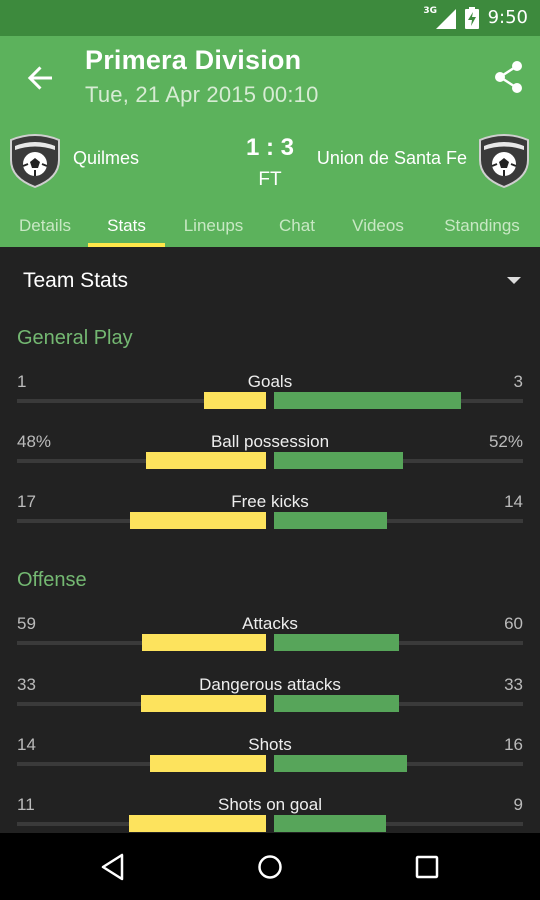  Describe the element at coordinates (270, 639) in the screenshot. I see `stat-row-attacks: 59 Attacks 60` at that location.